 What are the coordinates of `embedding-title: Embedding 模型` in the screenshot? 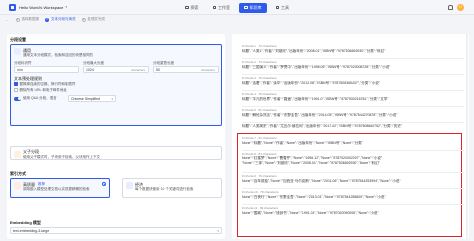 It's located at (25, 222).